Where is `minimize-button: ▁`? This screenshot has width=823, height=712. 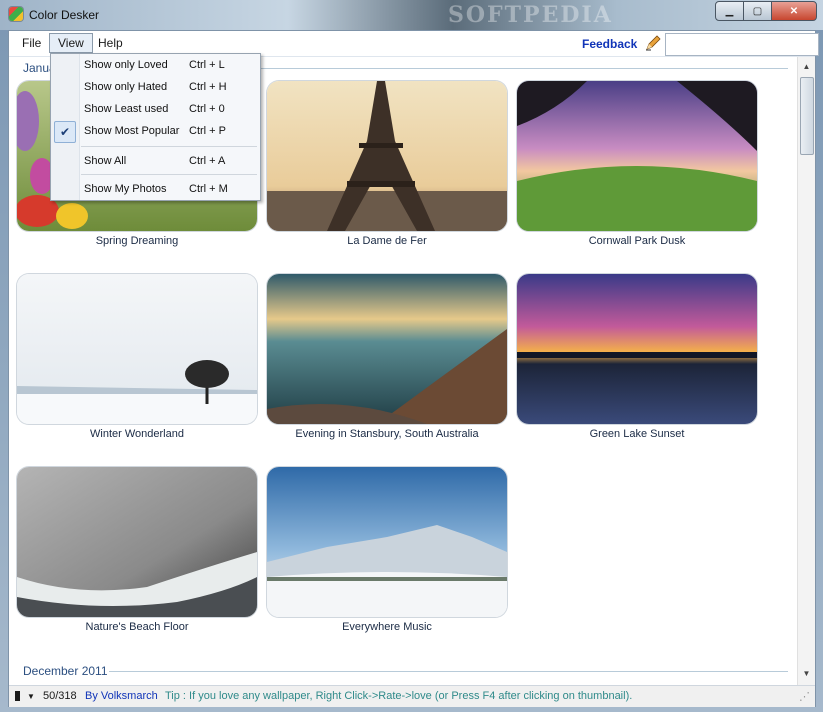 minimize-button: ▁ is located at coordinates (729, 11).